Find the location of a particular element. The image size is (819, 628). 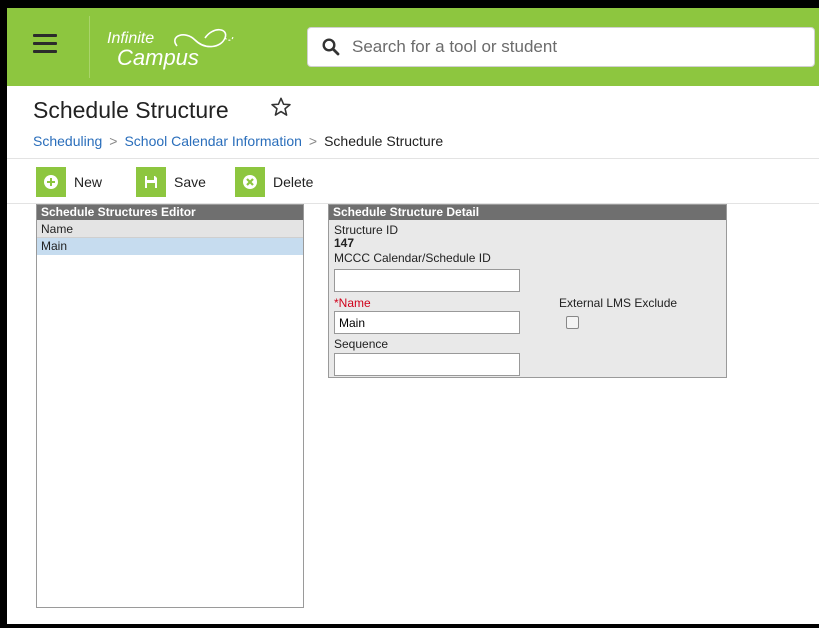

delete-x-circle-icon is located at coordinates (250, 182).